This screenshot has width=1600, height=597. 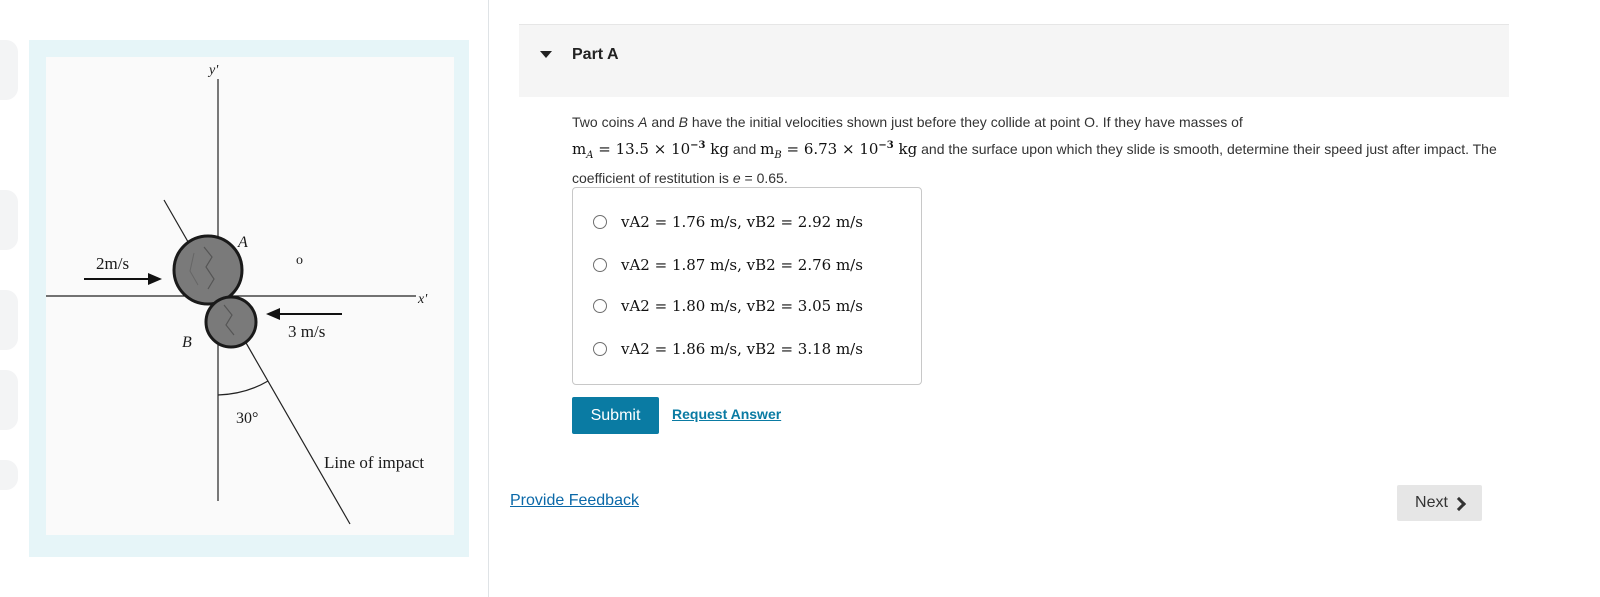 What do you see at coordinates (595, 54) in the screenshot?
I see `part-title: Part A` at bounding box center [595, 54].